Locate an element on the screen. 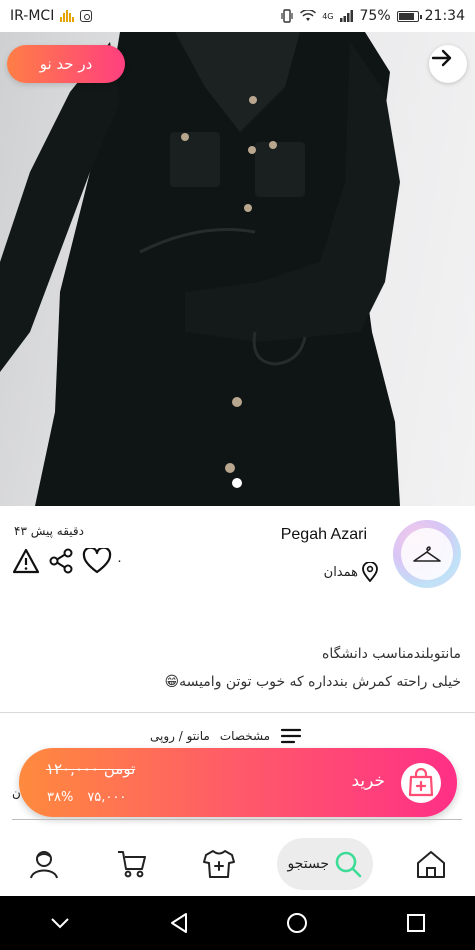 The image size is (475, 950). status-bar: IR-MCI 4G 75% 21:34 is located at coordinates (237, 16).